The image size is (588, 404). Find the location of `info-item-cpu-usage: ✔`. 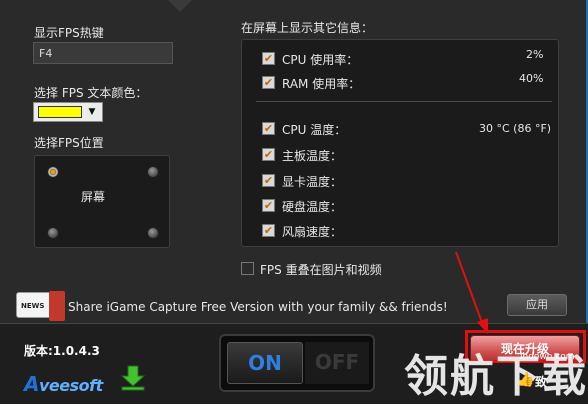

info-item-cpu-usage: ✔ is located at coordinates (268, 58).